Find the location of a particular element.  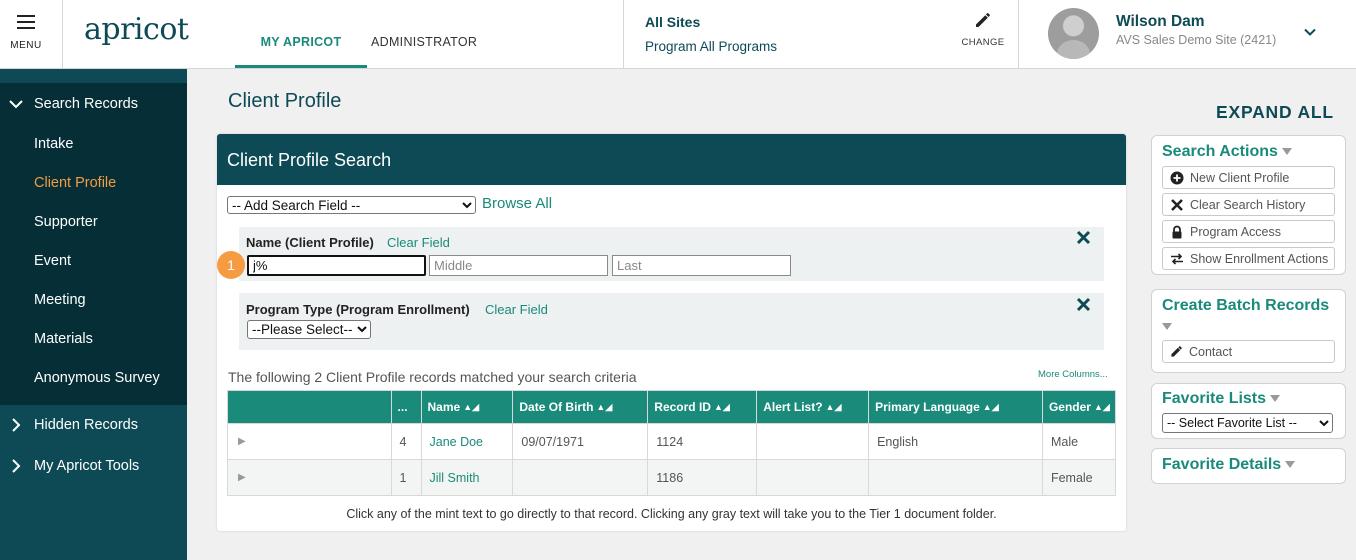

contact-button: Contact is located at coordinates (1248, 351).